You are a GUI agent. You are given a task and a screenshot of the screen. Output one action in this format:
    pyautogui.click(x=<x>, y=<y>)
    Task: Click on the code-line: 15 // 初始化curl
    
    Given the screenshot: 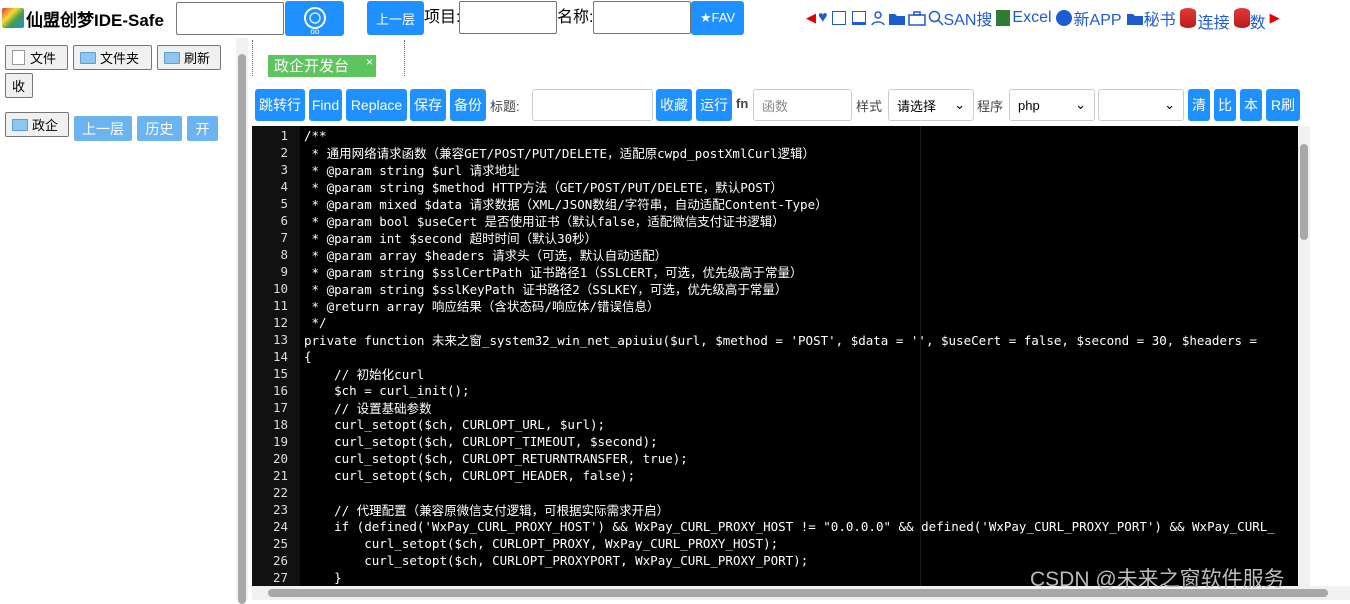 What is the action you would take?
    pyautogui.click(x=775, y=373)
    